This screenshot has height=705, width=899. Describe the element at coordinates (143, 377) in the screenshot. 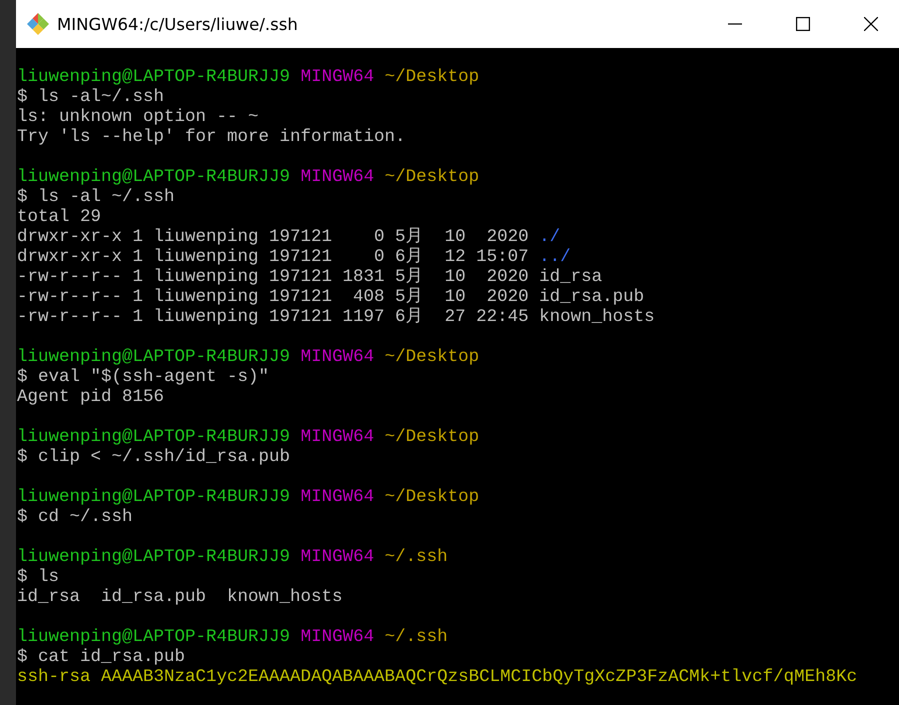

I see `output-text: $ eval "$(ssh-agent -s)"` at that location.